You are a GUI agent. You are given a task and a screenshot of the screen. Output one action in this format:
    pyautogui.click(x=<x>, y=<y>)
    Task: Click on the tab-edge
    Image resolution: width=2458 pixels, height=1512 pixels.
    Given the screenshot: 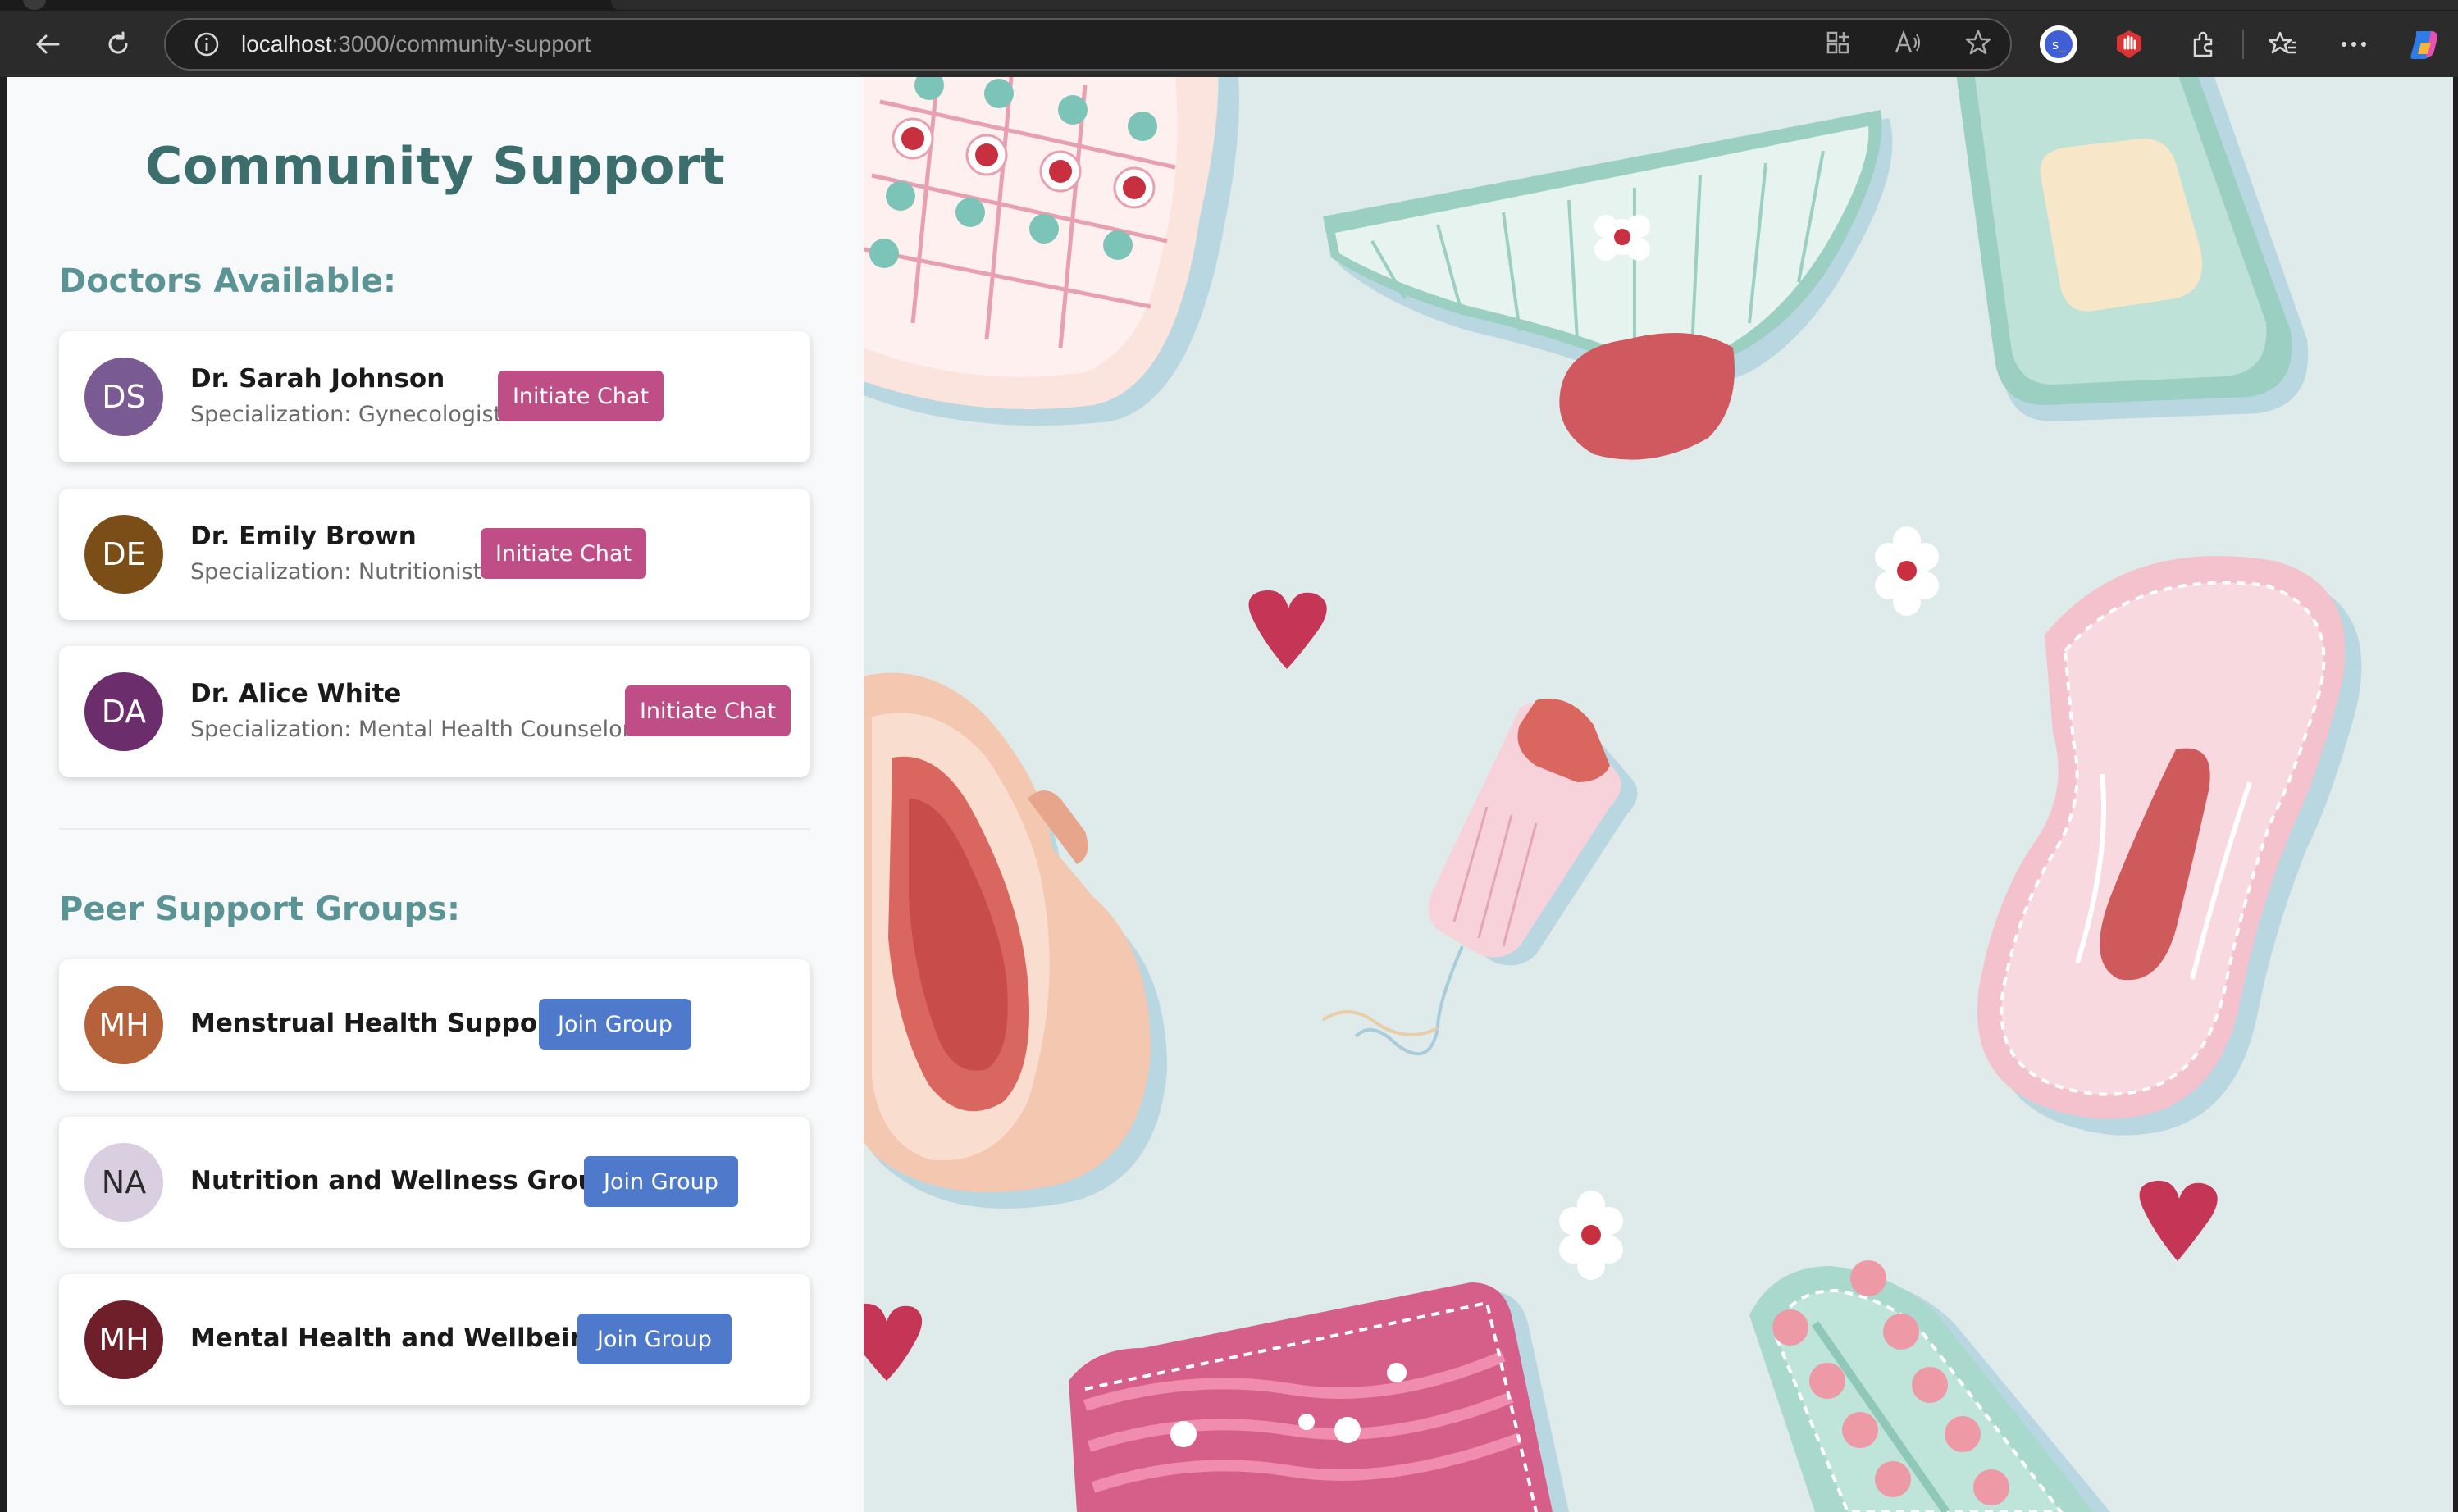 What is the action you would take?
    pyautogui.click(x=34, y=5)
    